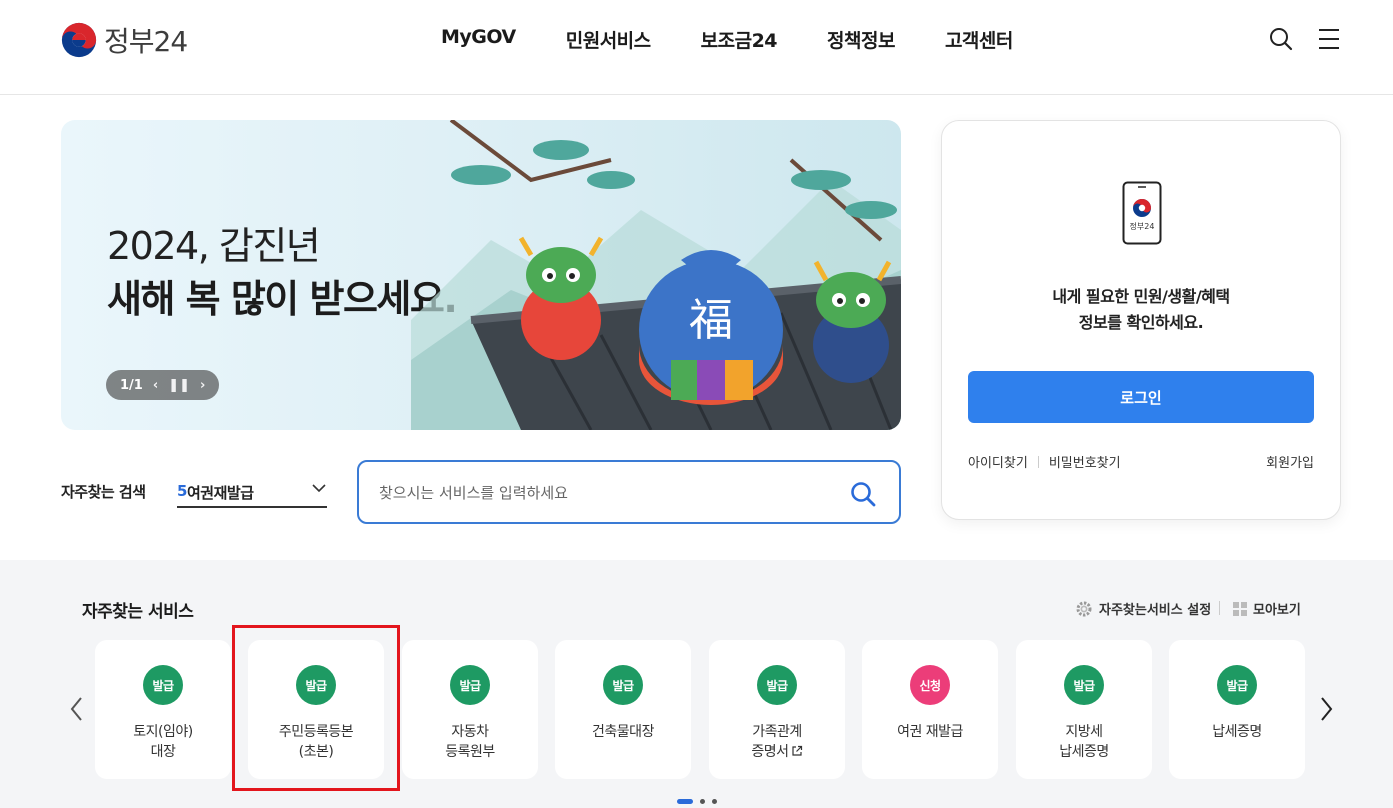  Describe the element at coordinates (1330, 39) in the screenshot. I see `menu-icon` at that location.